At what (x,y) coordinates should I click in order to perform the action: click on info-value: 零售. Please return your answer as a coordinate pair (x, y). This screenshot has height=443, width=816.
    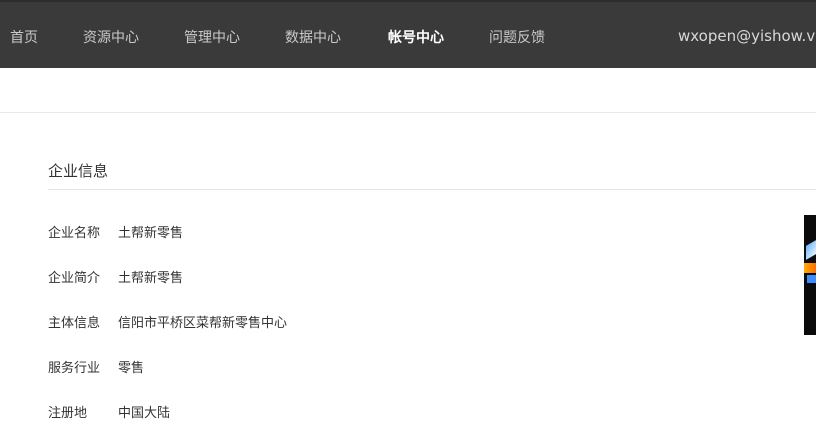
    Looking at the image, I should click on (131, 368).